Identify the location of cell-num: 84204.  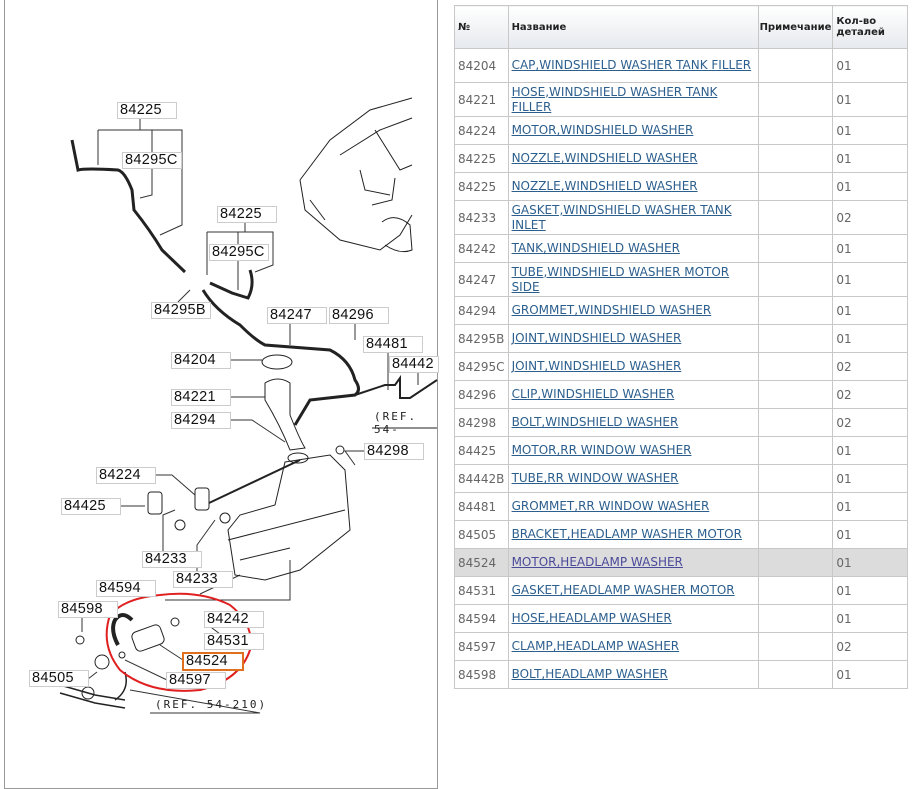
(481, 65).